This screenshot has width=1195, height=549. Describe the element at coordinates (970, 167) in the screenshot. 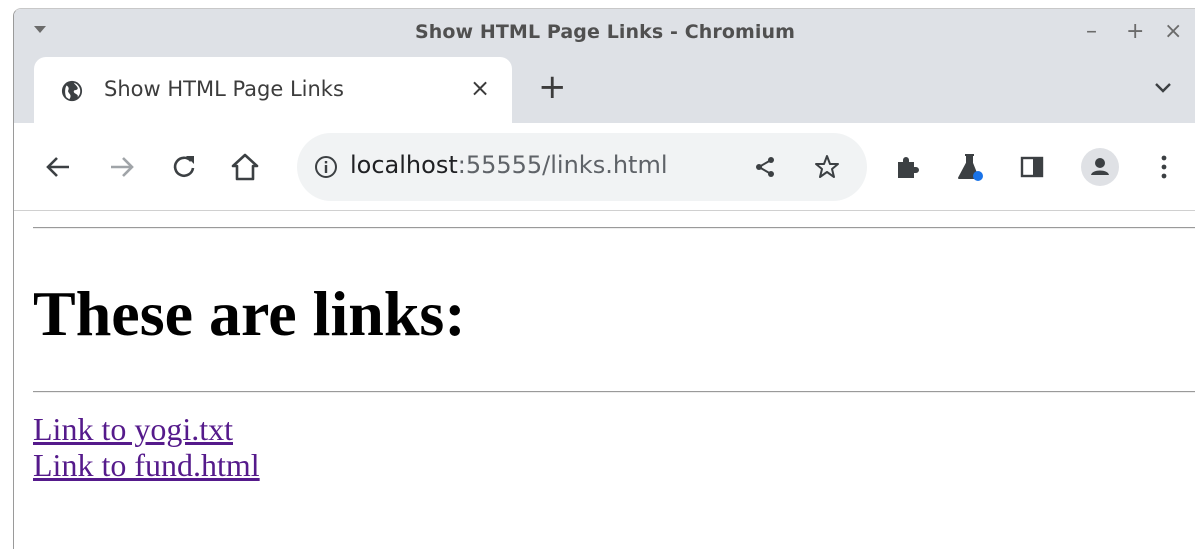

I see `labs-flask-icon` at that location.